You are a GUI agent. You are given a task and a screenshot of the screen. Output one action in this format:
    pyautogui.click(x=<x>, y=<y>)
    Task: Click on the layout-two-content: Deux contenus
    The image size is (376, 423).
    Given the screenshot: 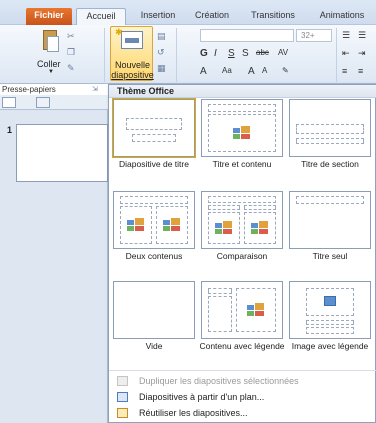 What is the action you would take?
    pyautogui.click(x=154, y=235)
    